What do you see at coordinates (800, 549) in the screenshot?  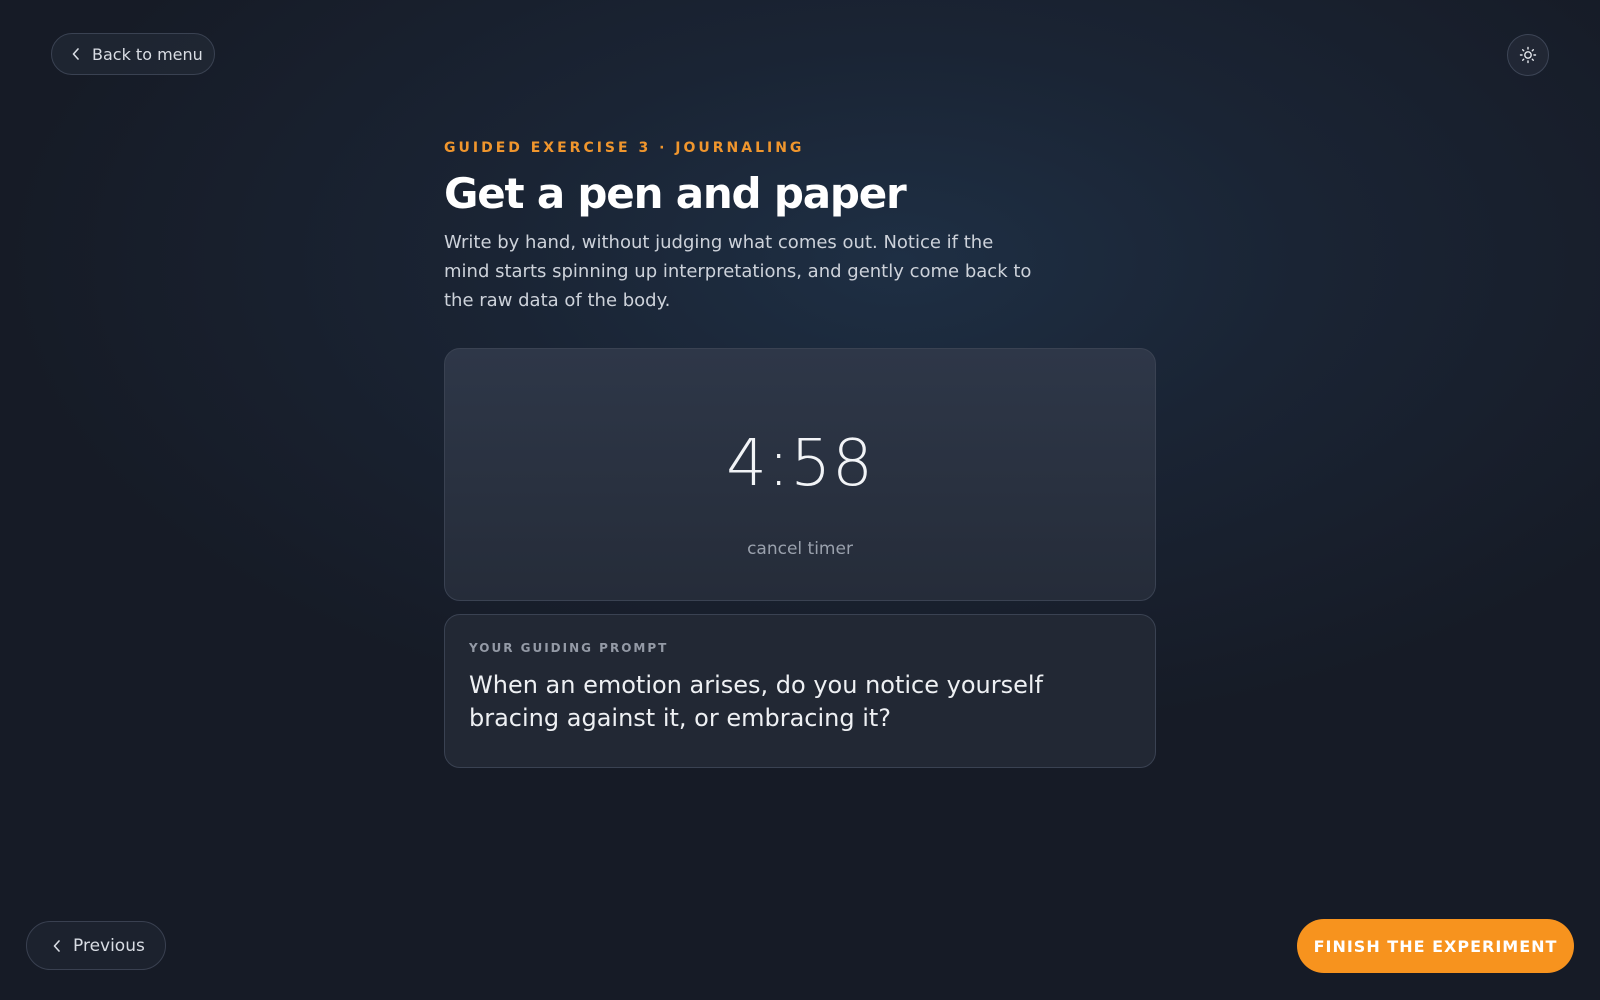 I see `cancel-timer-link: cancel timer` at bounding box center [800, 549].